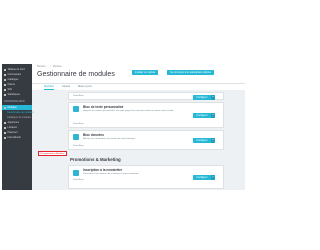 This screenshot has width=320, height=250. Describe the element at coordinates (14, 137) in the screenshot. I see `sidebar-item-label: International` at that location.